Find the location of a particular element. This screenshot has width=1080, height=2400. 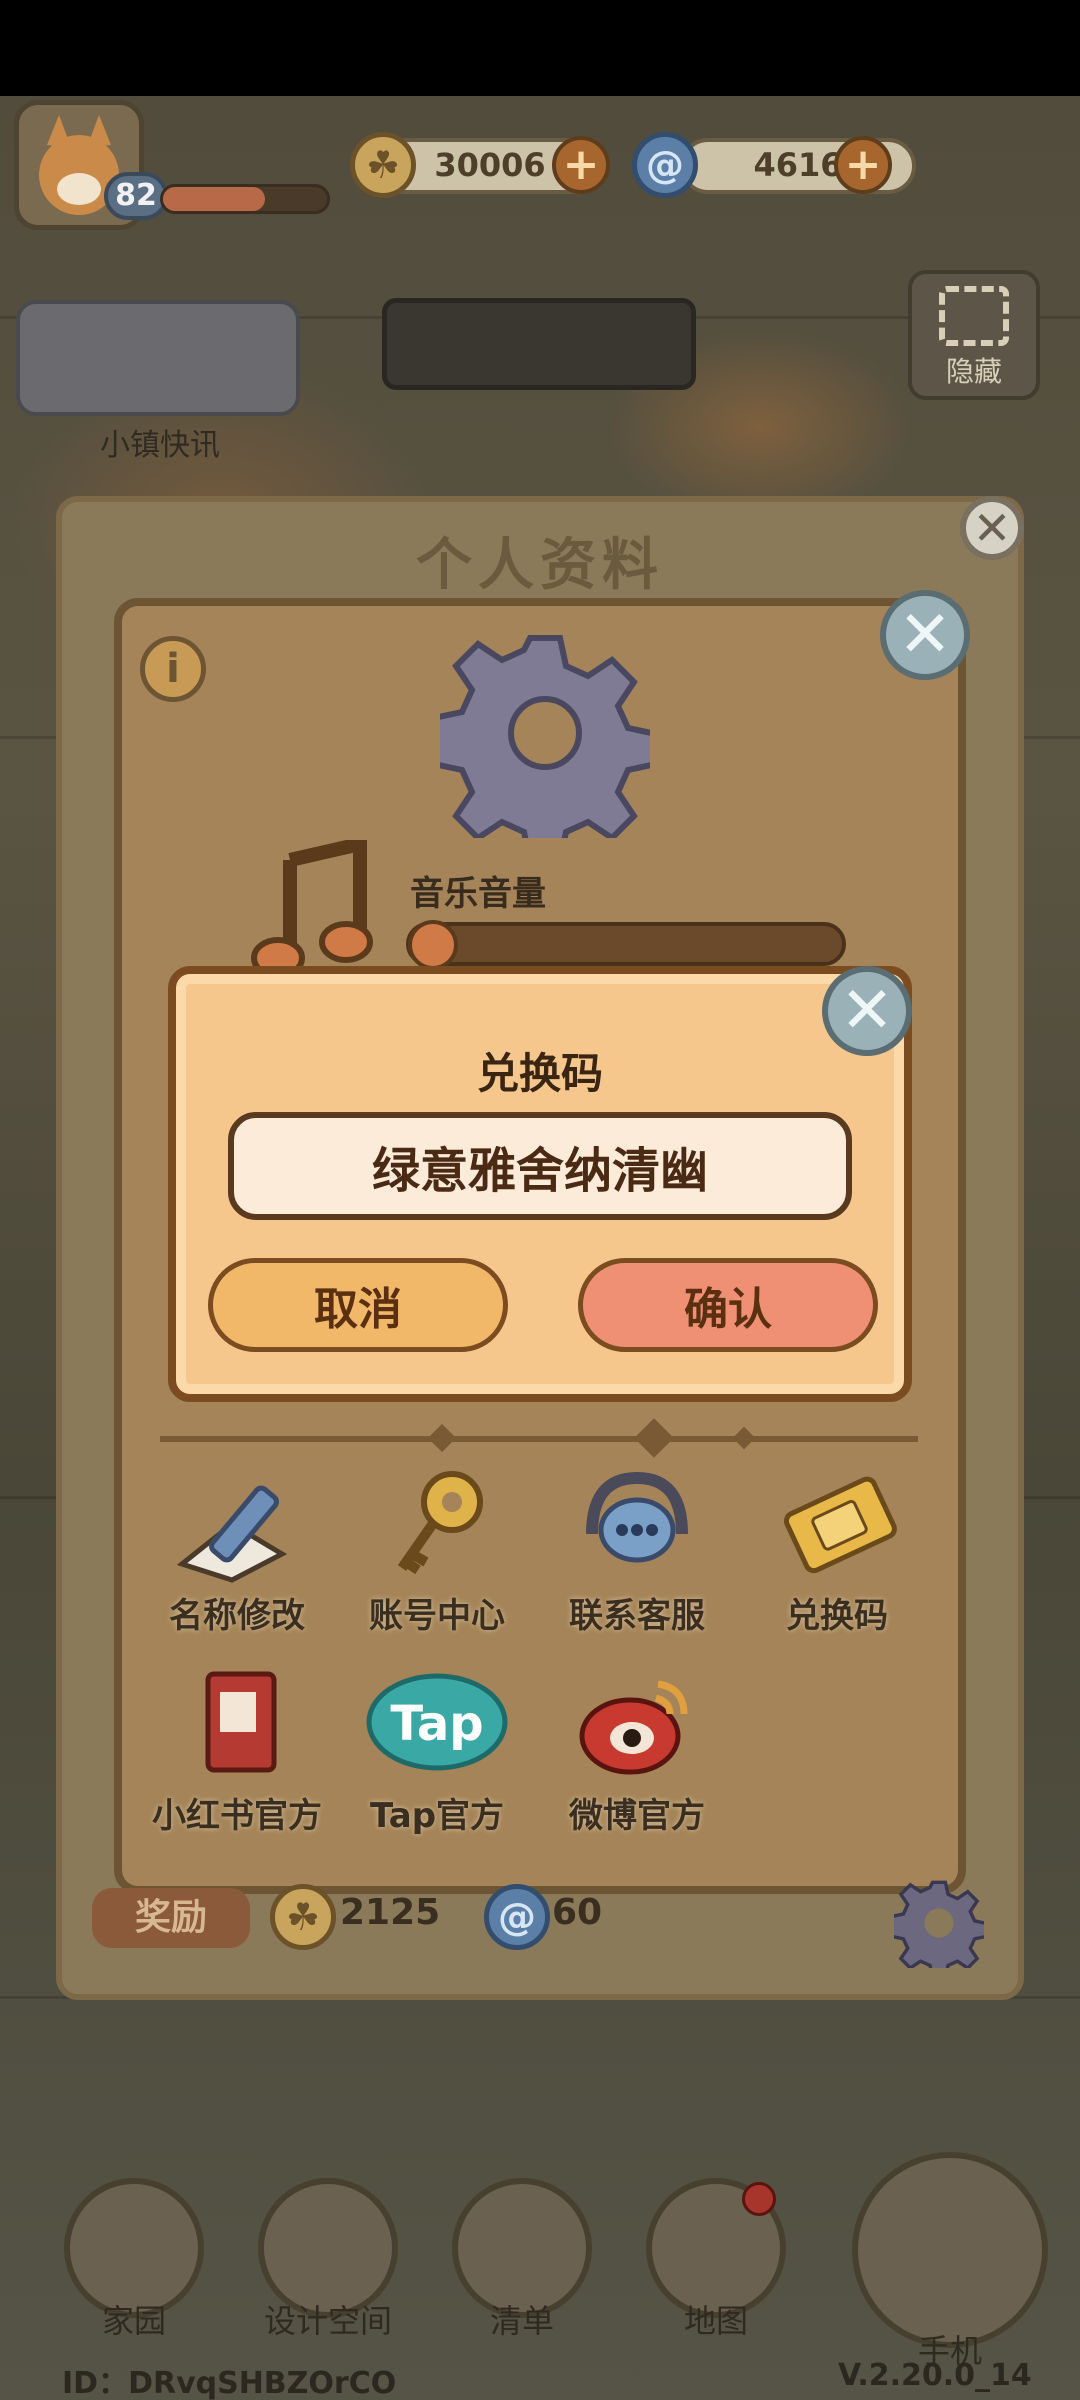

status-bar is located at coordinates (540, 48).